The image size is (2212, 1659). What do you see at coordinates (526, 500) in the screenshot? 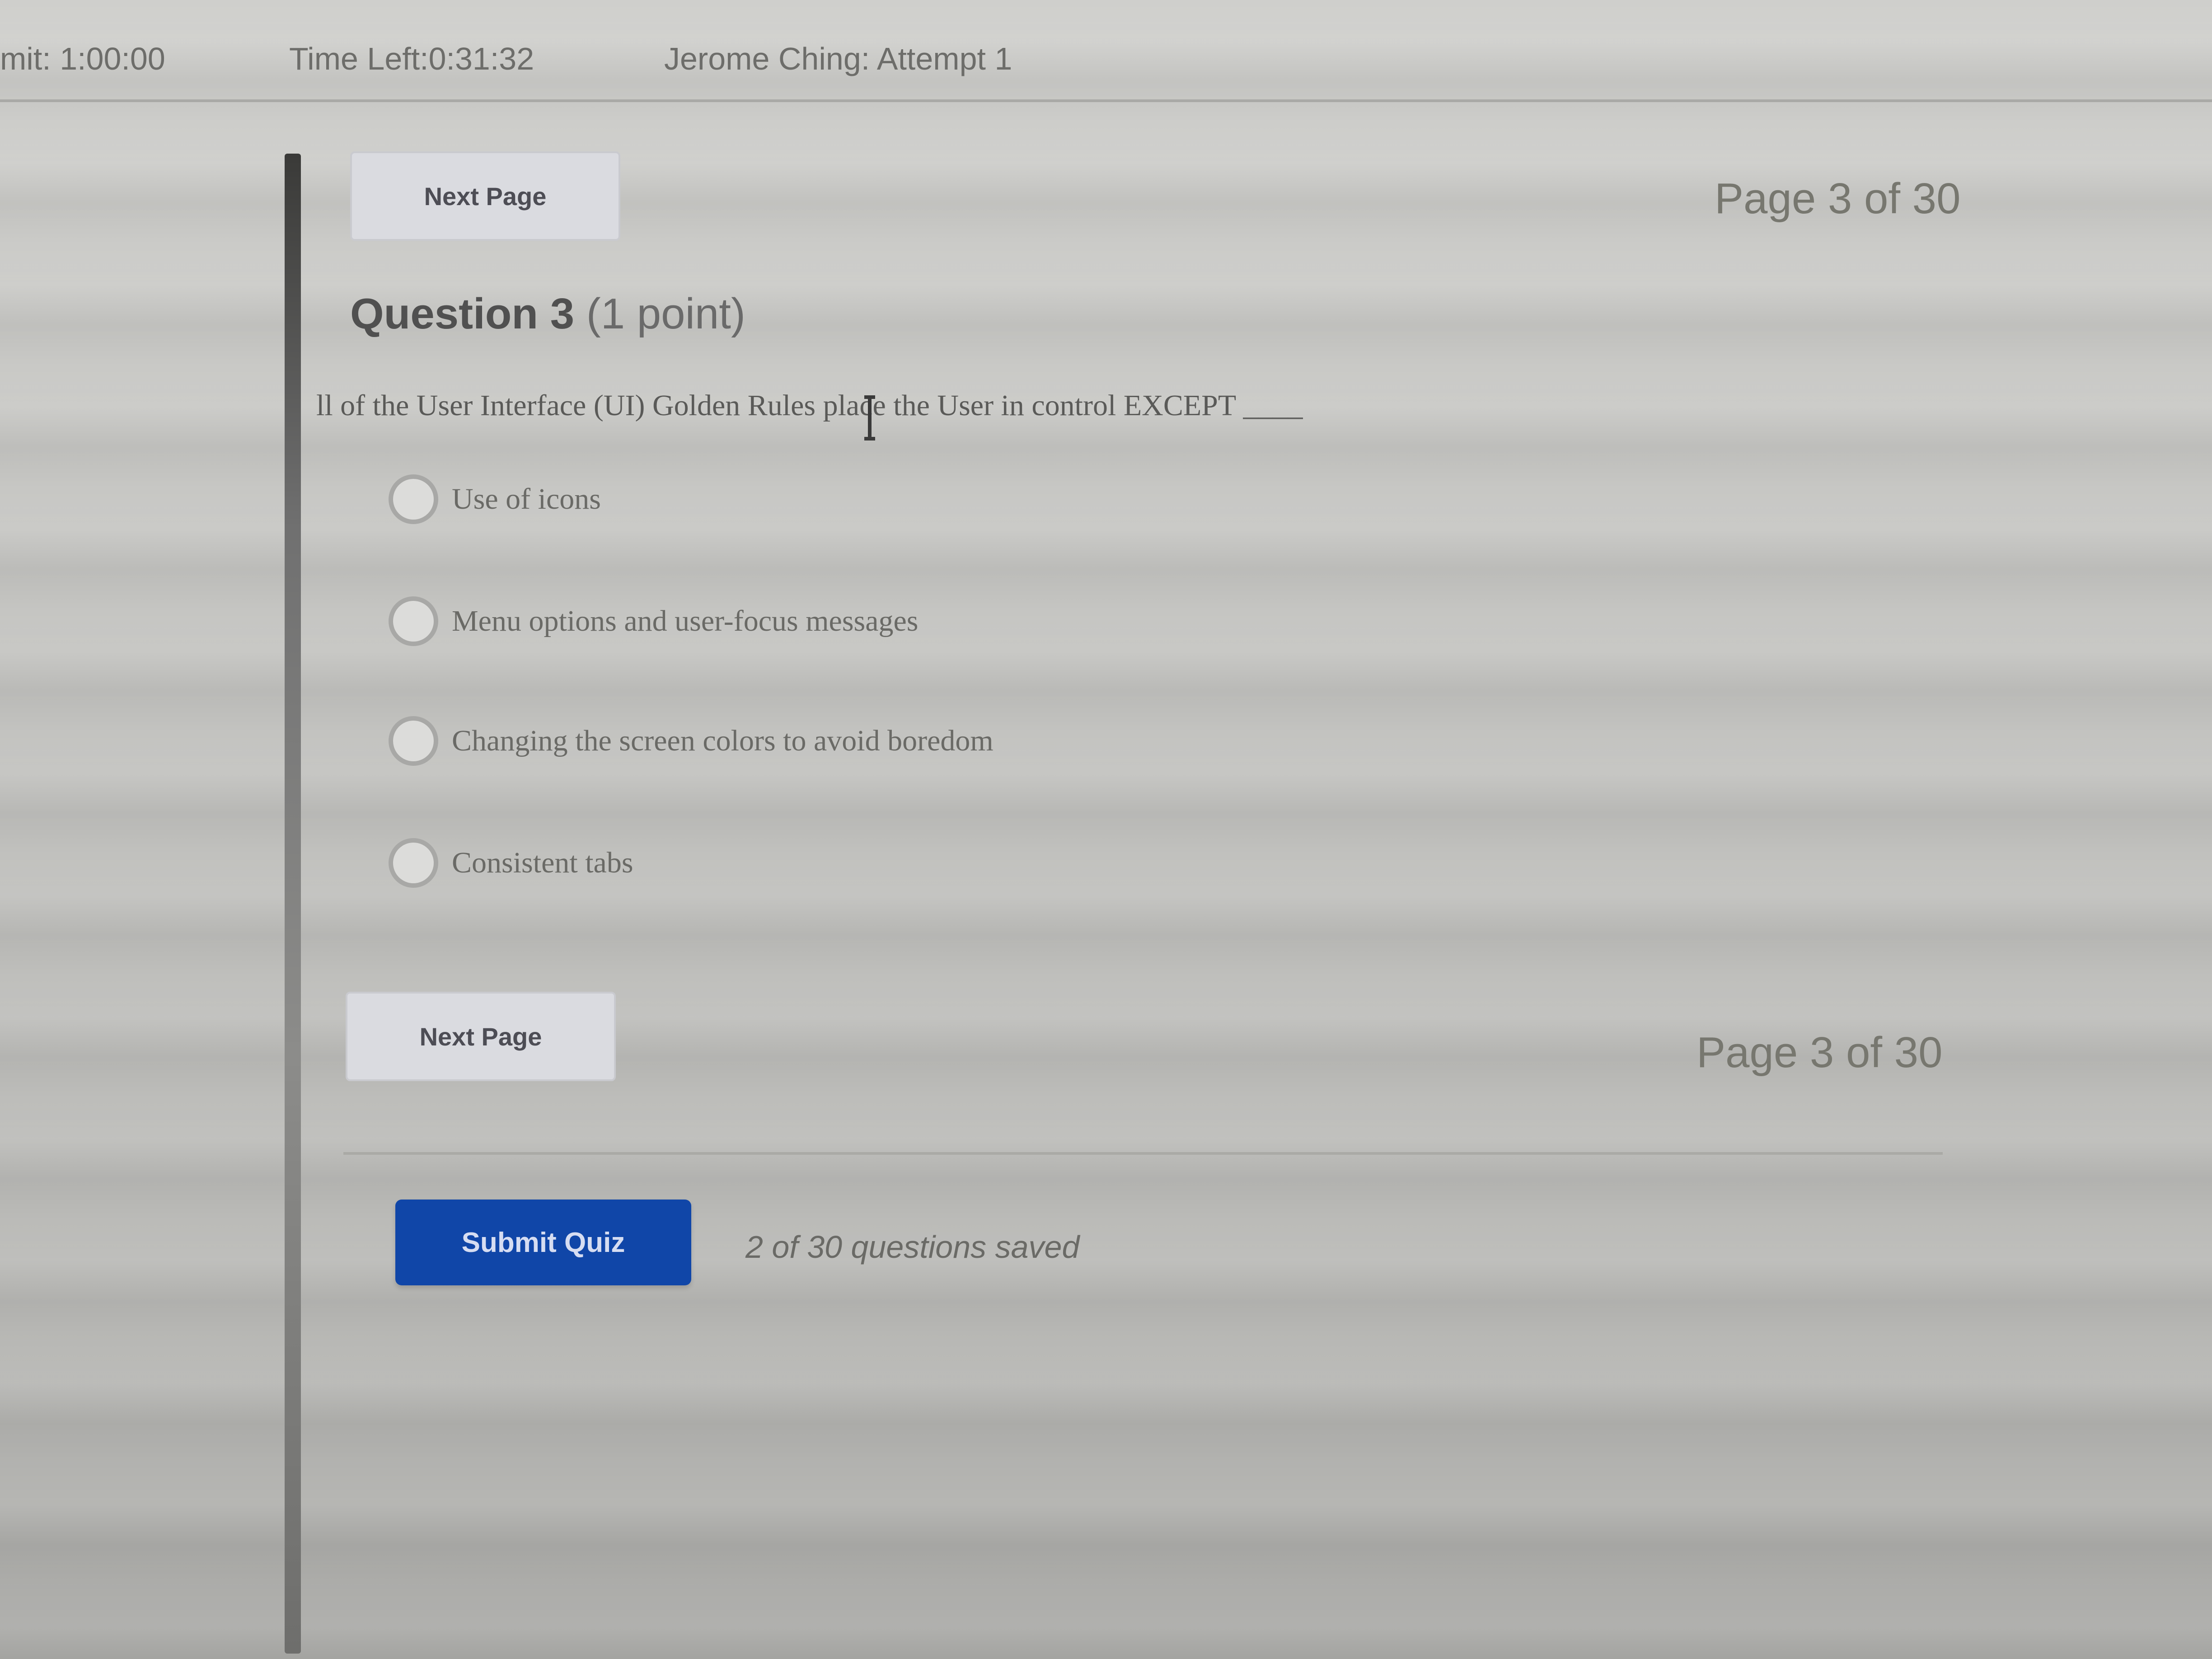
I see `answer-option-label: Use of icons` at bounding box center [526, 500].